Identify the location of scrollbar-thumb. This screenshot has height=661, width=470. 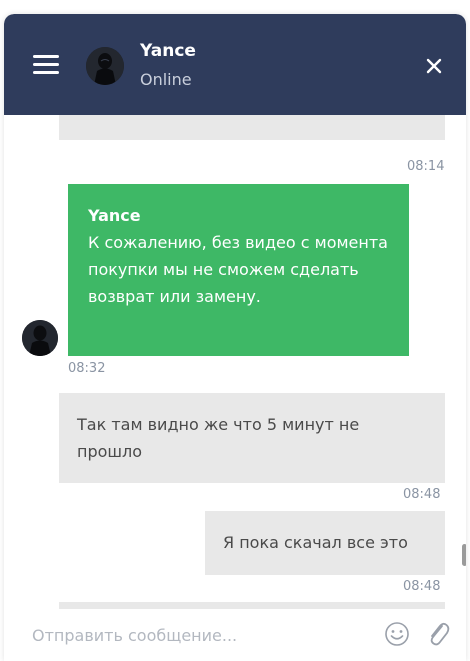
(464, 555).